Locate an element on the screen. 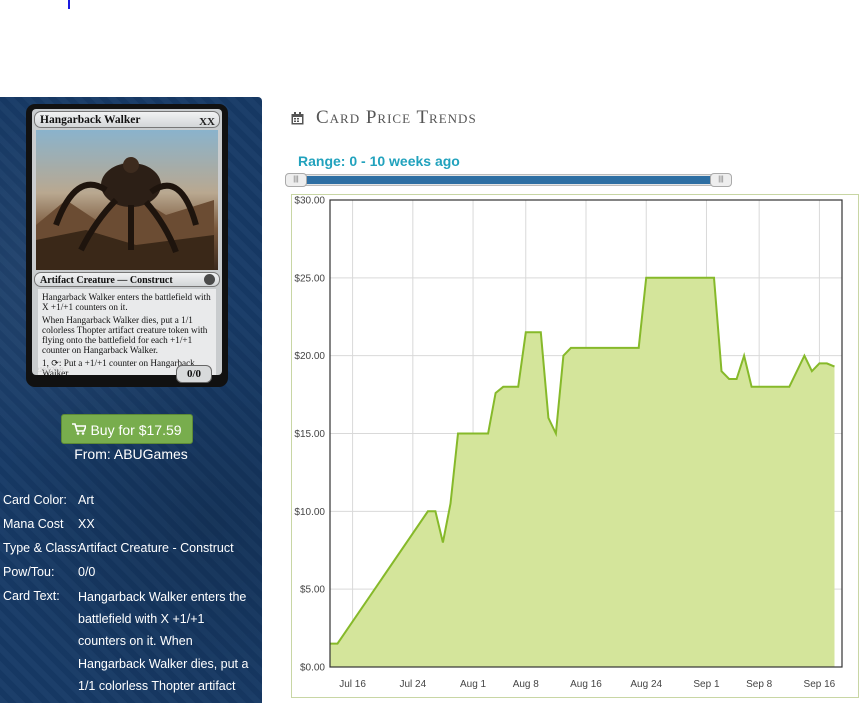 This screenshot has width=868, height=703. seller-name: From: ABUGames is located at coordinates (131, 454).